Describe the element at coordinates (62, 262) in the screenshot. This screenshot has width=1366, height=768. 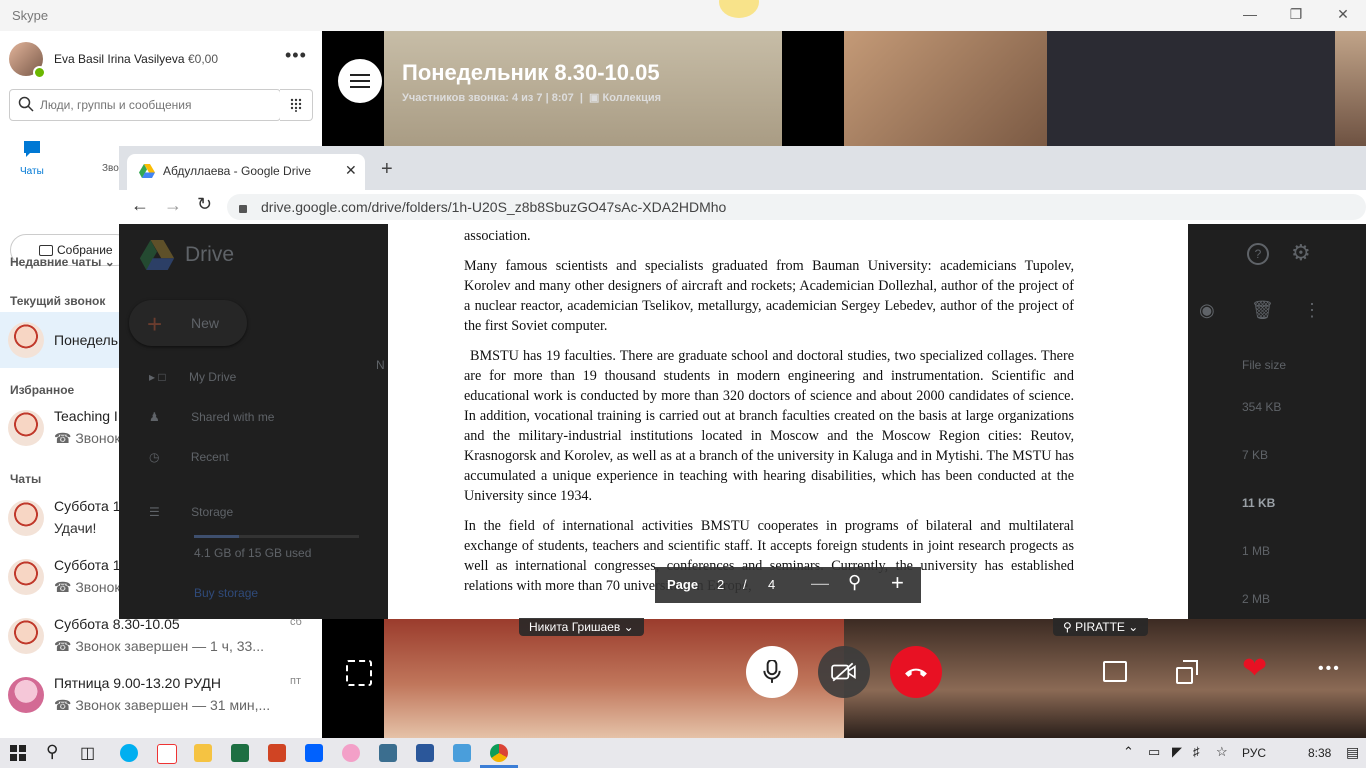
I see `recent-chats-label: Недавние чаты ⌄` at that location.